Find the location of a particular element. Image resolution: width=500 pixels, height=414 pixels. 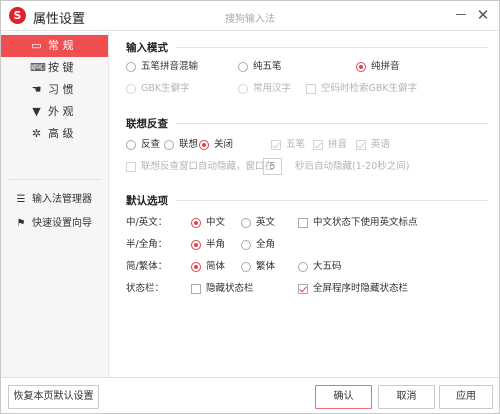

sidebar-item-general: ▭ 常 规 is located at coordinates (54, 46).